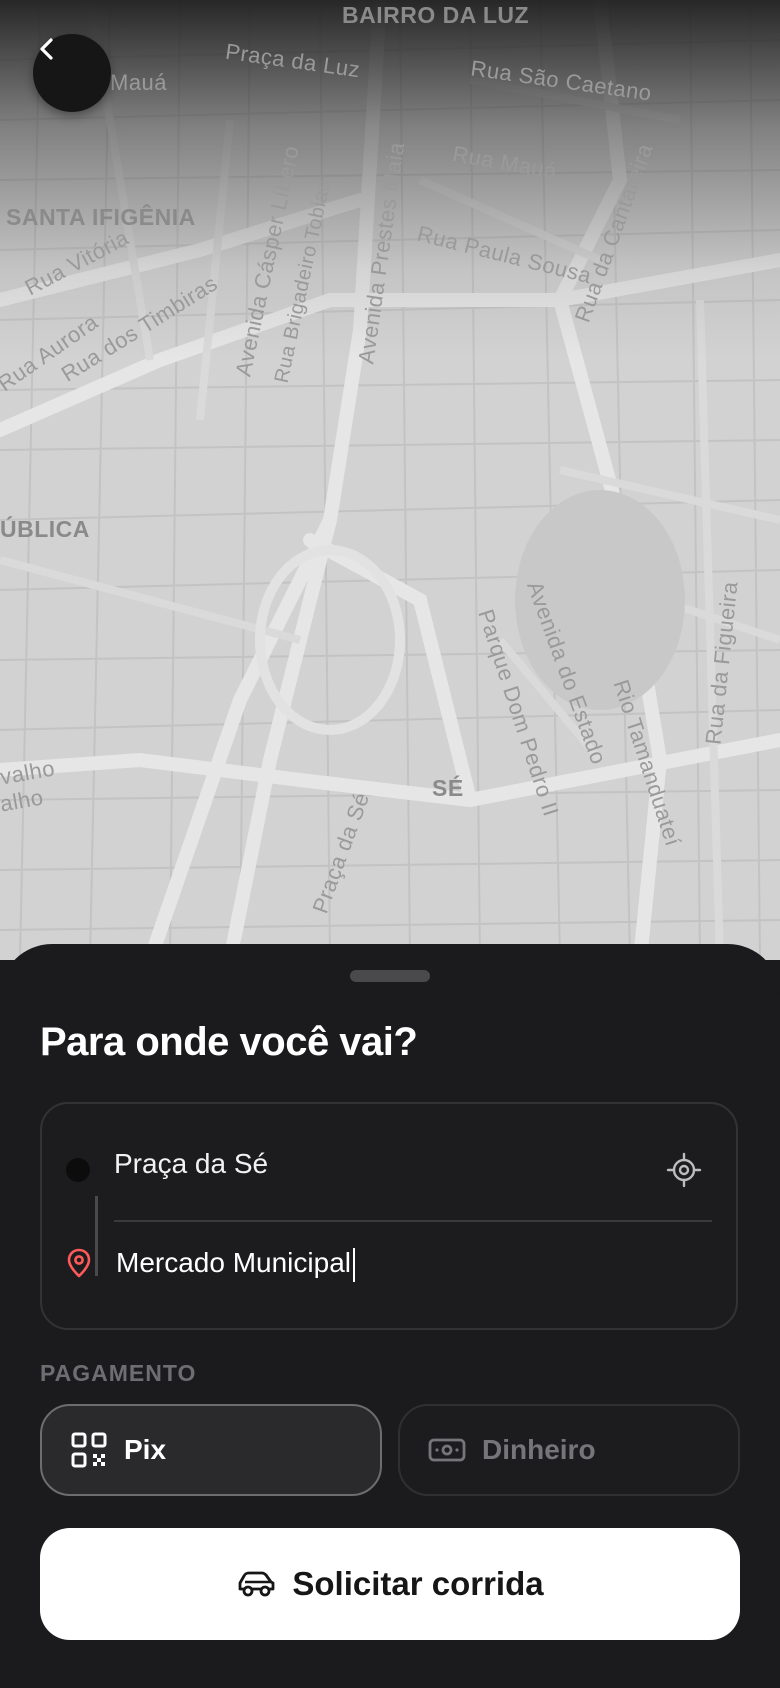 The width and height of the screenshot is (780, 1688). Describe the element at coordinates (389, 1216) in the screenshot. I see `route-card: Praça da Sé` at that location.